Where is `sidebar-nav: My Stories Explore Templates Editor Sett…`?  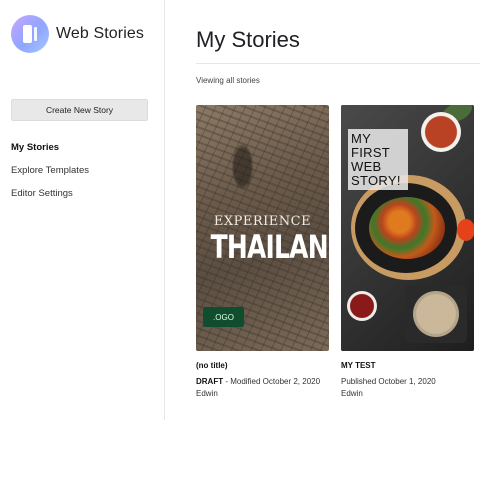 sidebar-nav: My Stories Explore Templates Editor Sett… is located at coordinates (50, 176).